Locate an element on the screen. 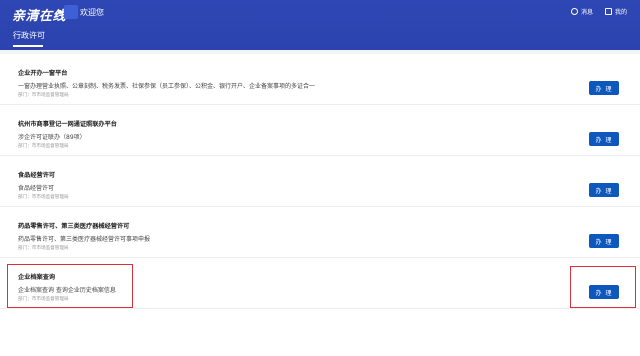 Image resolution: width=640 pixels, height=356 pixels. item-title: 企业档案查询 is located at coordinates (36, 276).